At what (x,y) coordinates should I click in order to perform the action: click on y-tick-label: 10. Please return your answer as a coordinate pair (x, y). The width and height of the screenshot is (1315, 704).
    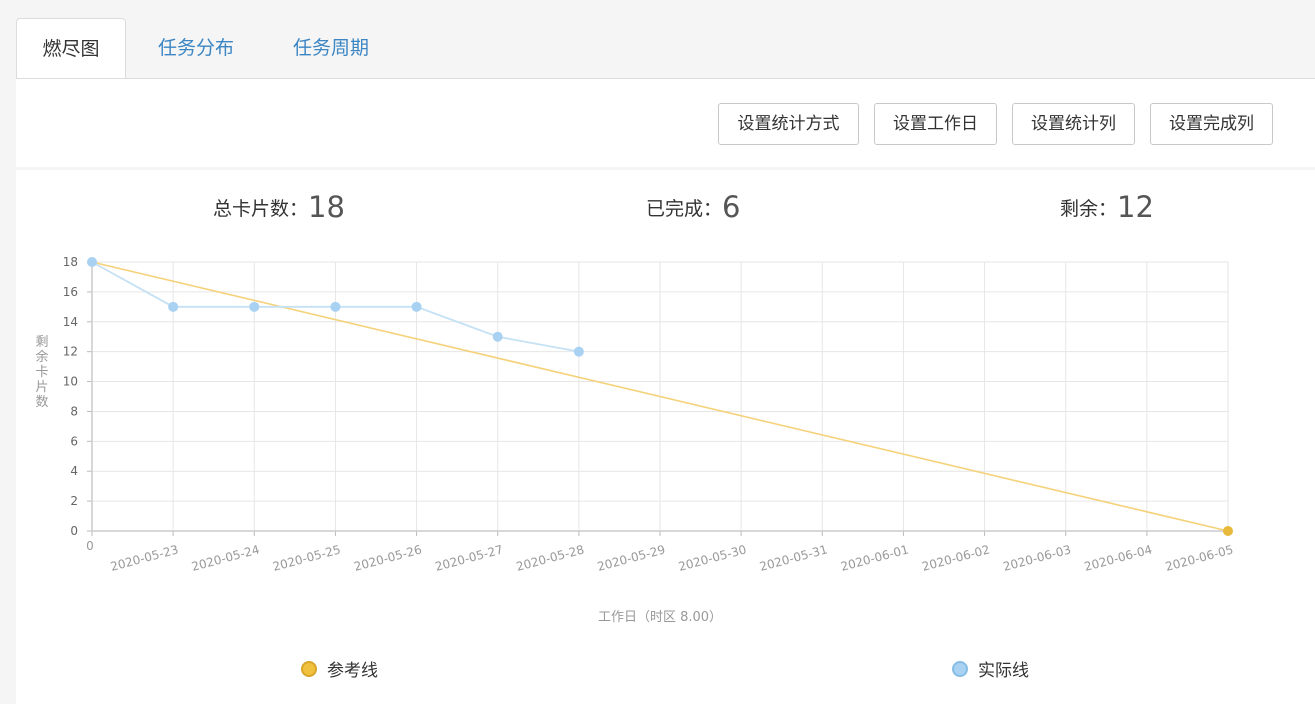
    Looking at the image, I should click on (70, 382).